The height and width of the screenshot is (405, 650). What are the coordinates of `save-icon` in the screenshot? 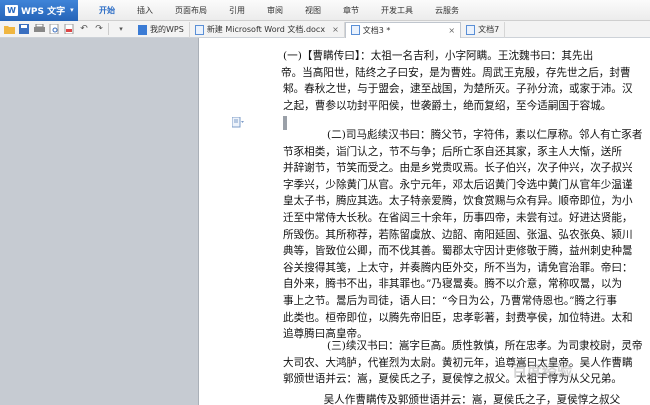 It's located at (24, 29).